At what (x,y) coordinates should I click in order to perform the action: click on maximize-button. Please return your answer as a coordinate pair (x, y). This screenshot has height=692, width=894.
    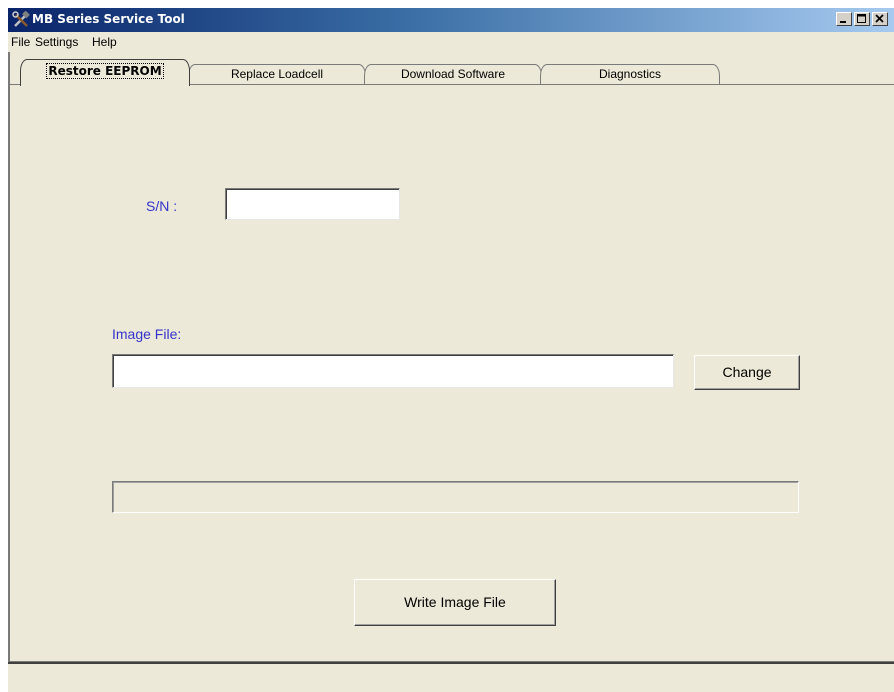
    Looking at the image, I should click on (862, 19).